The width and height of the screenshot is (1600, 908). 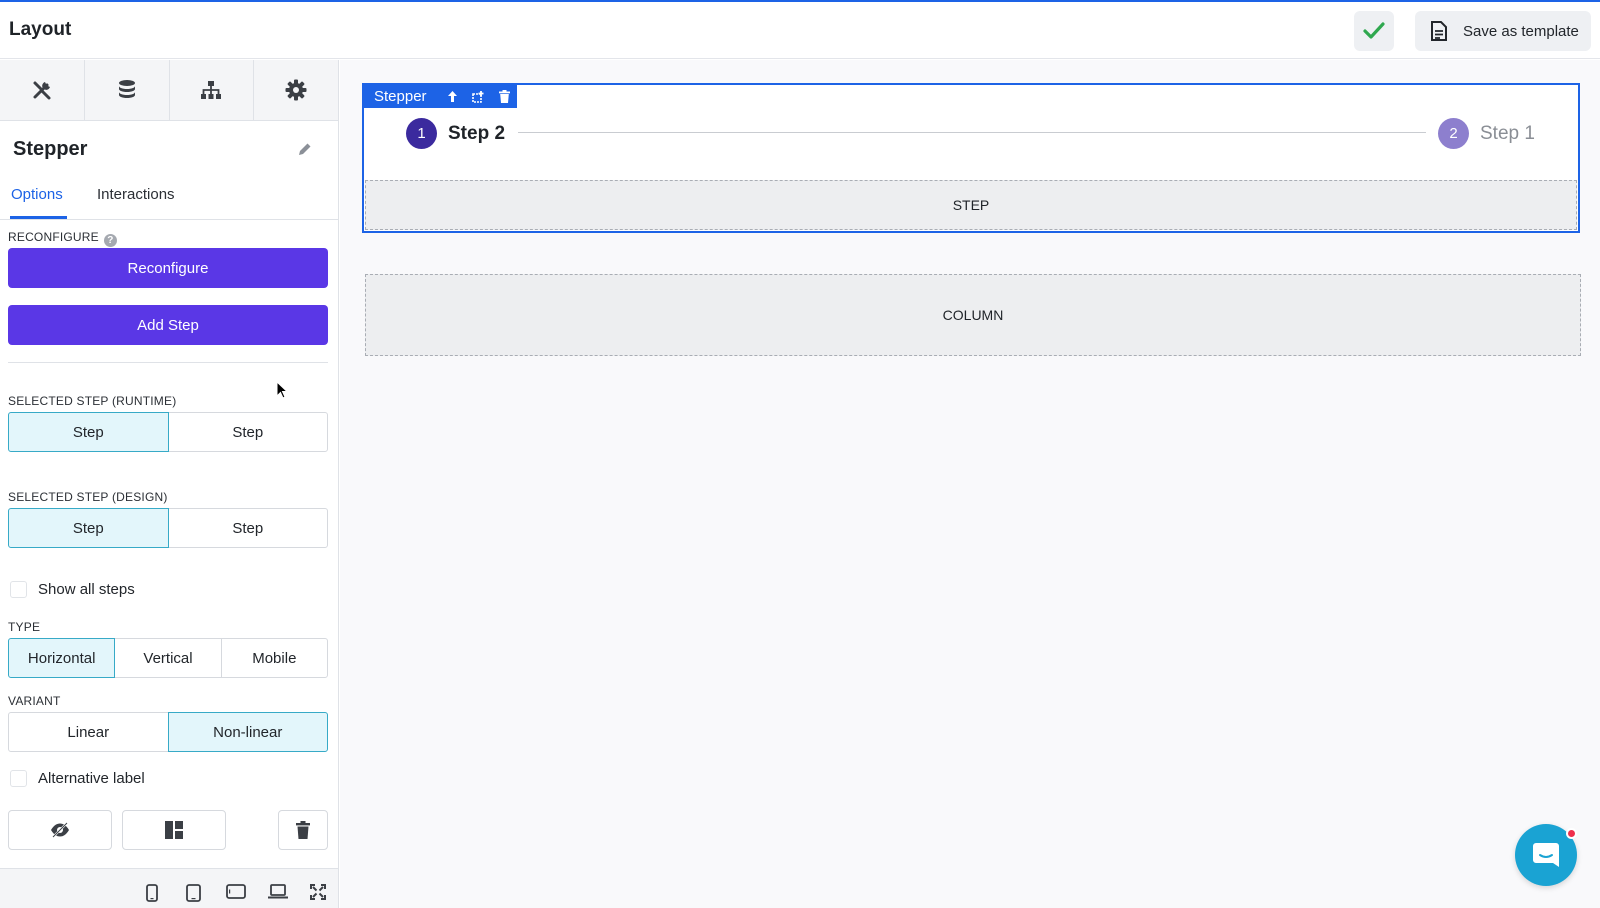 I want to click on step-drop-zone: STEP, so click(x=971, y=205).